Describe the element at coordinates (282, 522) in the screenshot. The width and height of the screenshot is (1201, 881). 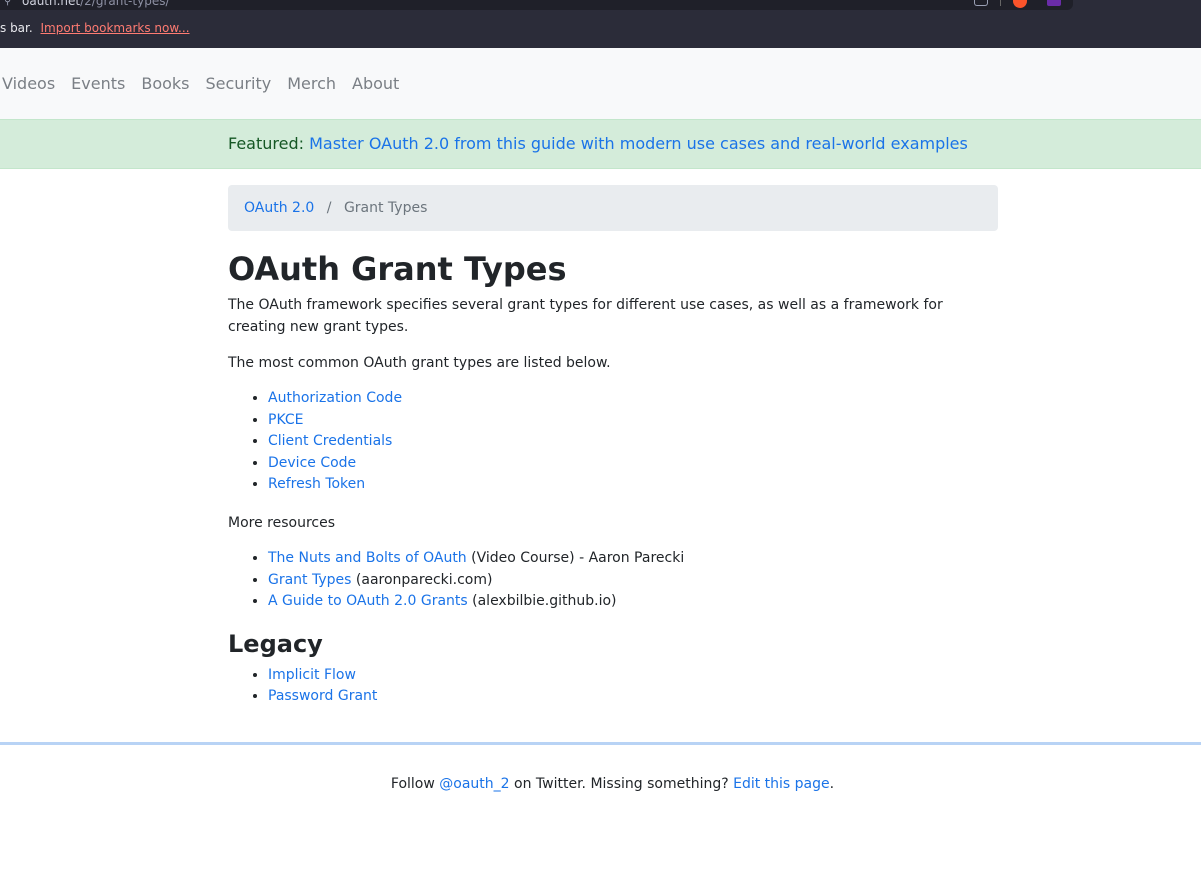
I see `more-resources-label: More resources` at that location.